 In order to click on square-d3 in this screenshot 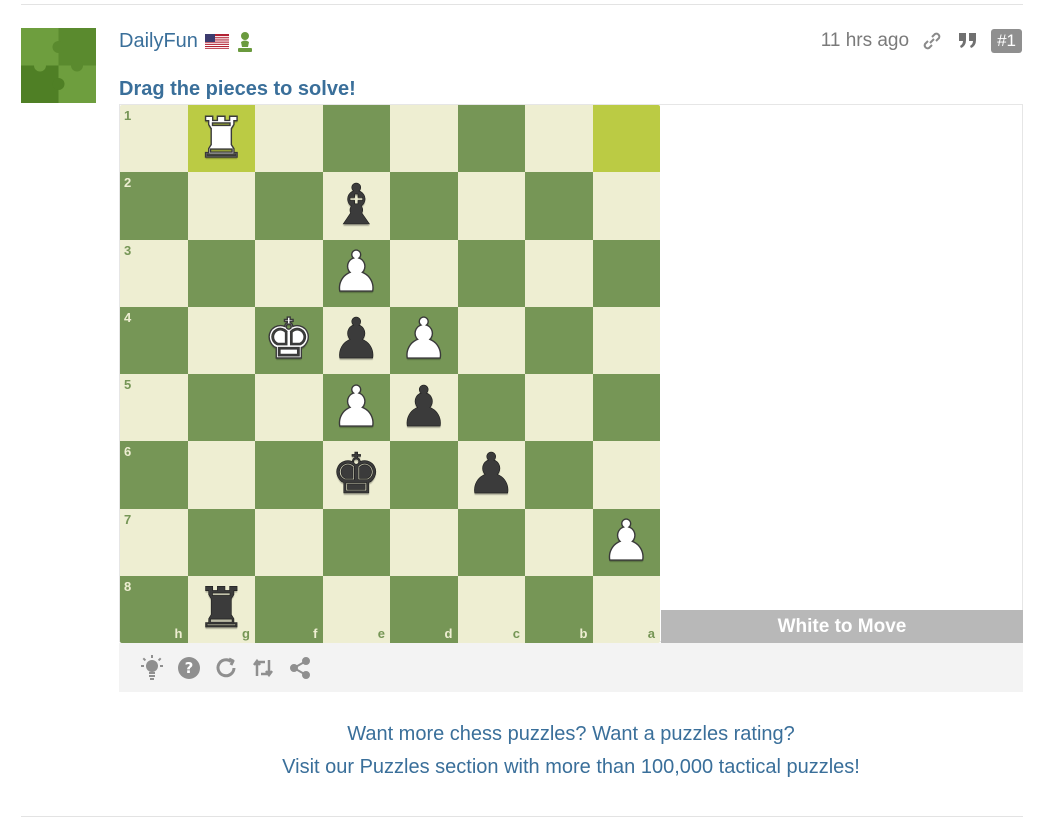, I will do `click(424, 273)`.